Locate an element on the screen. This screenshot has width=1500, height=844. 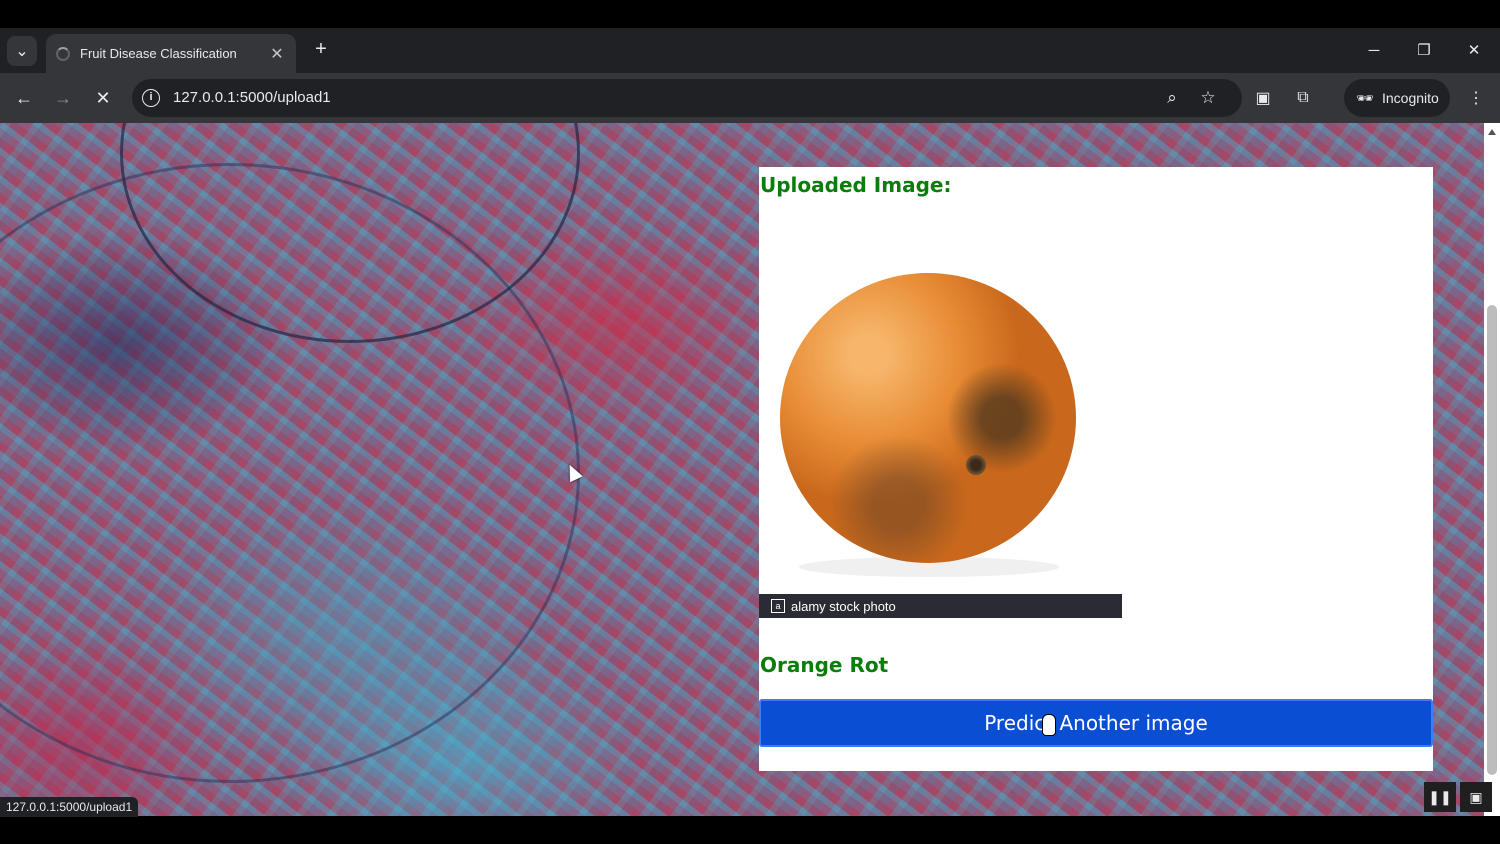
vertical-scrollbar is located at coordinates (1492, 469).